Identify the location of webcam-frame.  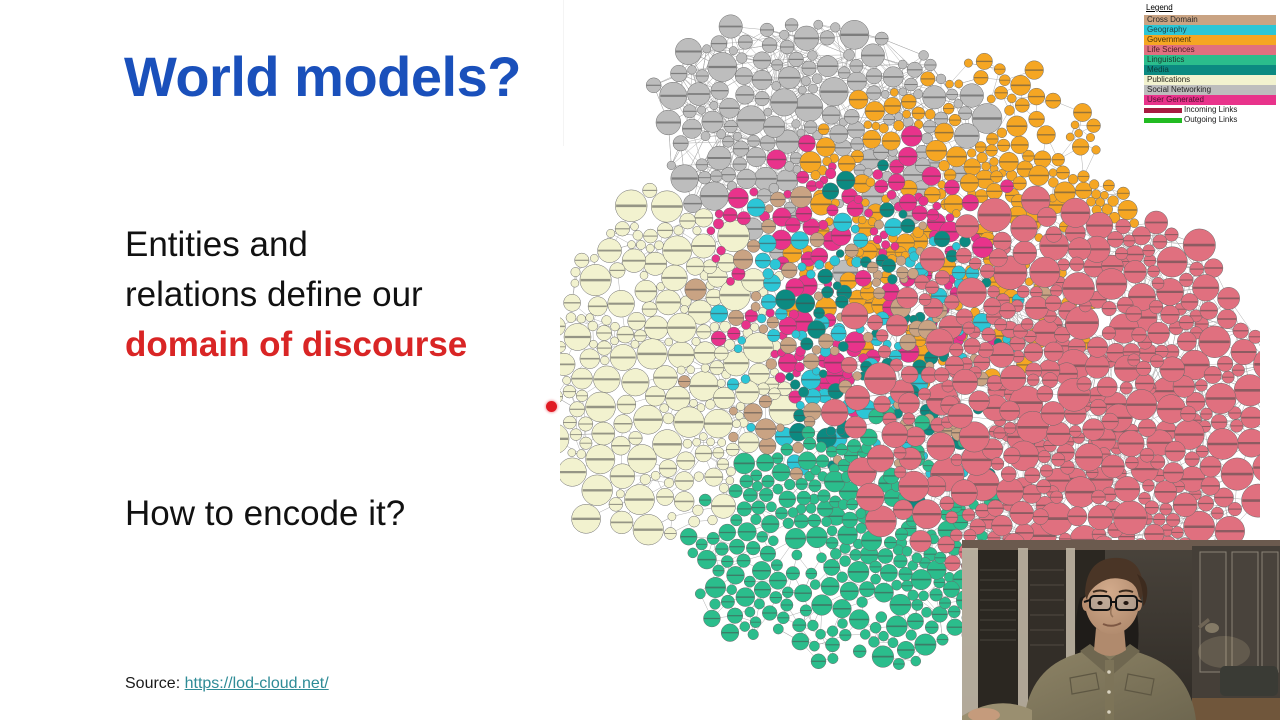
(1121, 630).